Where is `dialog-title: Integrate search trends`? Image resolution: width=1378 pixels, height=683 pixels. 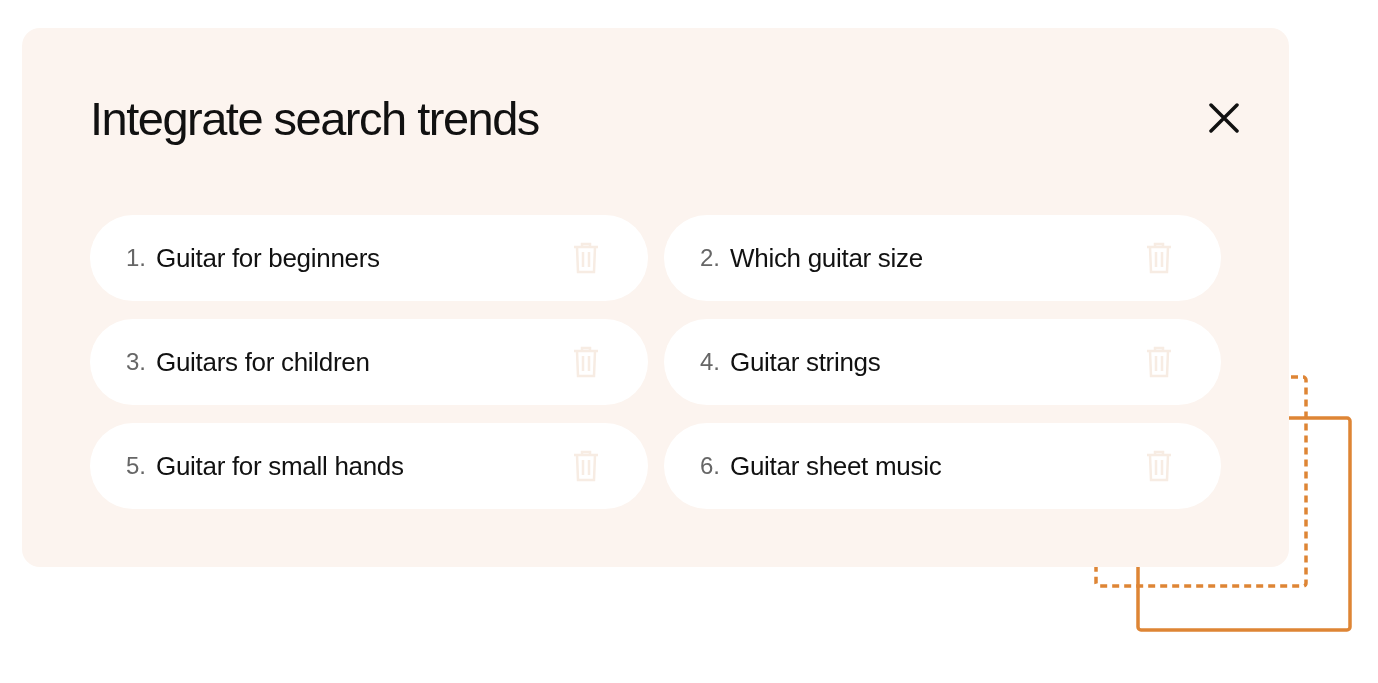 dialog-title: Integrate search trends is located at coordinates (314, 118).